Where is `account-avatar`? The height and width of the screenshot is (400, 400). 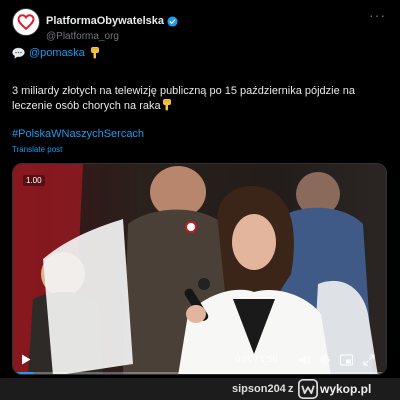 account-avatar is located at coordinates (26, 22).